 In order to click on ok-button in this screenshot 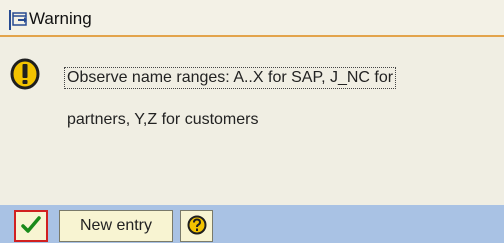, I will do `click(31, 226)`.